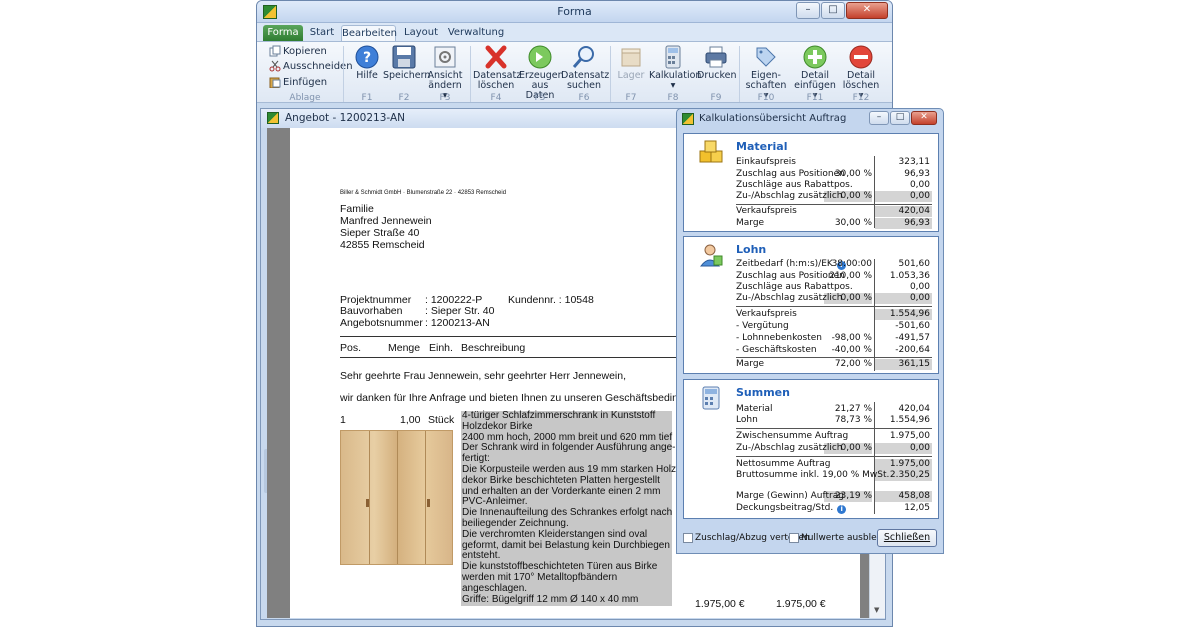 The width and height of the screenshot is (1200, 628). I want to click on item-quantity: 1,00, so click(410, 420).